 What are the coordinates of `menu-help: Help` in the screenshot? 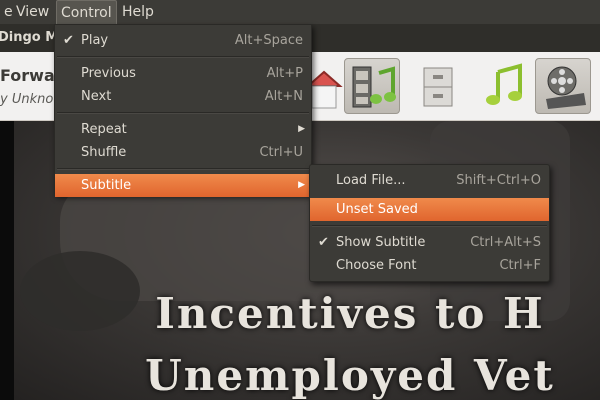 It's located at (138, 12).